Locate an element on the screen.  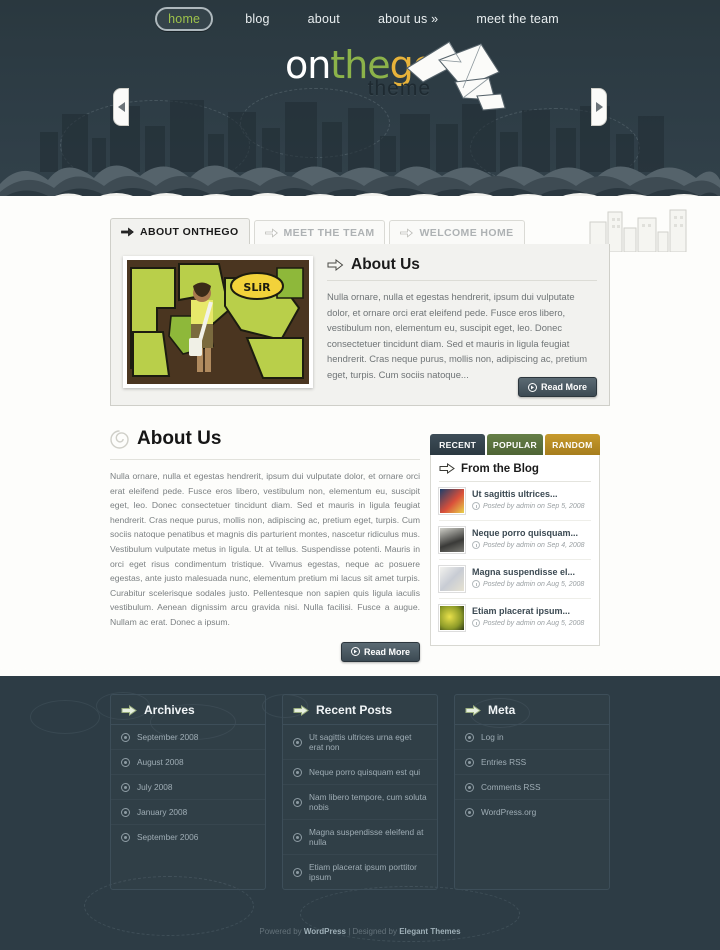
nav-item-about-us: about us » is located at coordinates (408, 19).